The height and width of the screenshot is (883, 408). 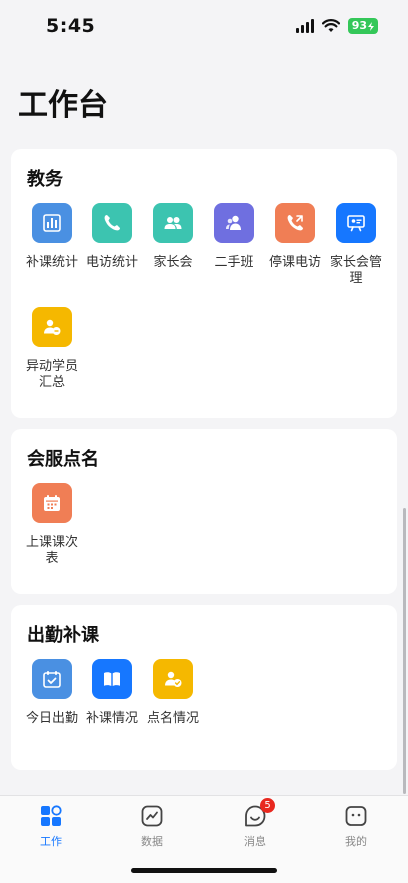 What do you see at coordinates (71, 26) in the screenshot?
I see `status-time: 5:45` at bounding box center [71, 26].